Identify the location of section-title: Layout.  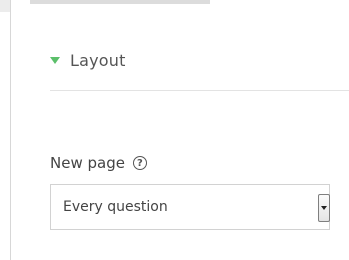
(98, 60).